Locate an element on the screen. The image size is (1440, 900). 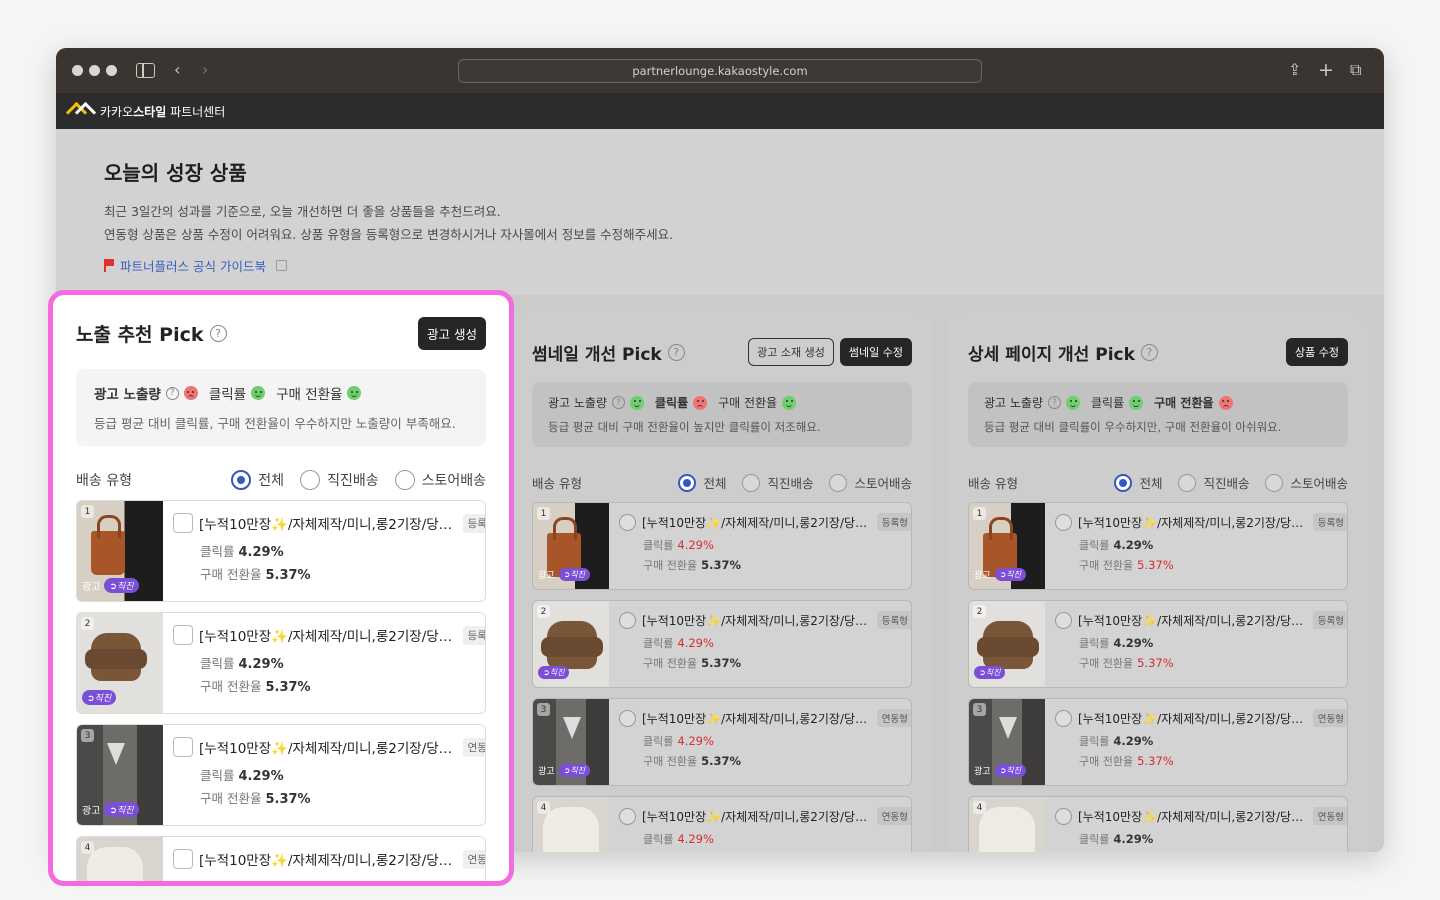
panel-header: 썸네일 개선 Pick? 광고 소재 생성 썸네일 수정 is located at coordinates (722, 352).